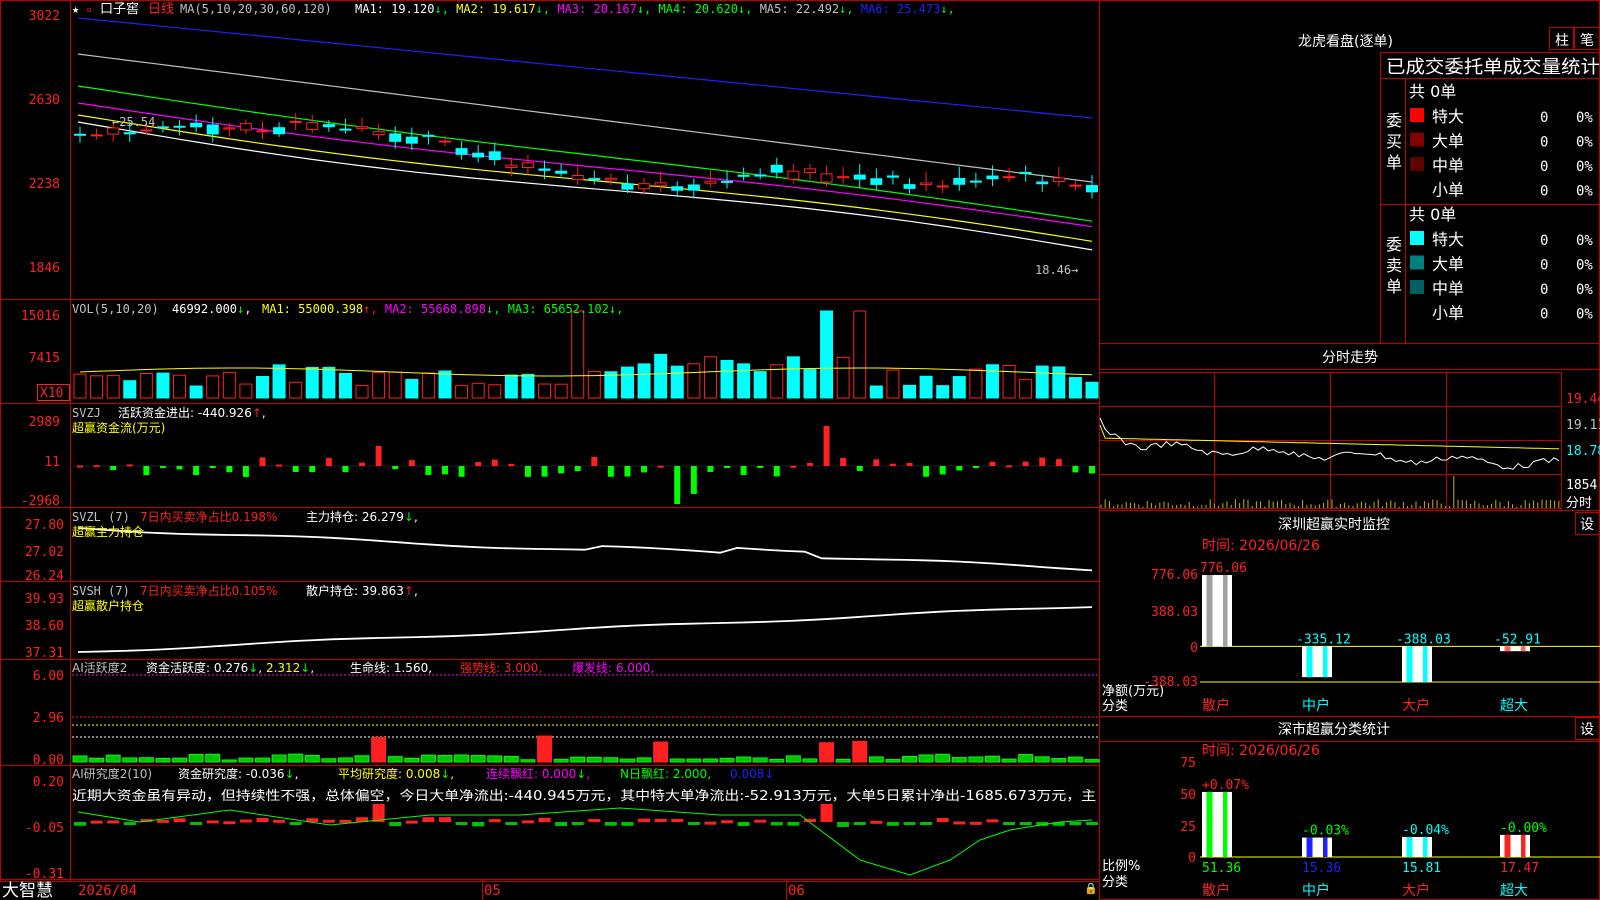 The image size is (1600, 900). What do you see at coordinates (1448, 288) in the screenshot?
I see `sell-row-name: 中单` at bounding box center [1448, 288].